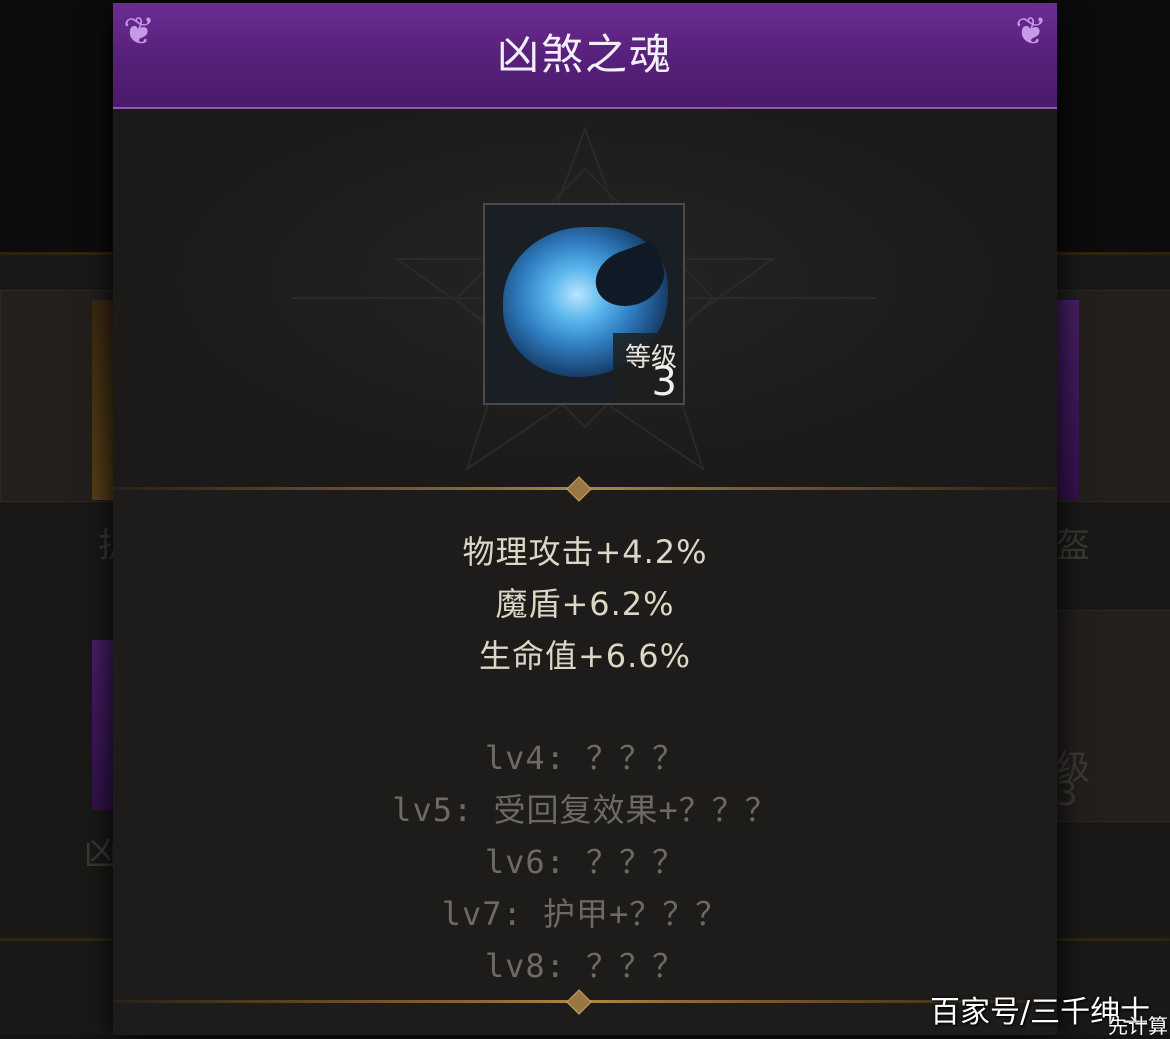 The image size is (1170, 1039). I want to click on background-fragment-right-3: 3, so click(1067, 794).